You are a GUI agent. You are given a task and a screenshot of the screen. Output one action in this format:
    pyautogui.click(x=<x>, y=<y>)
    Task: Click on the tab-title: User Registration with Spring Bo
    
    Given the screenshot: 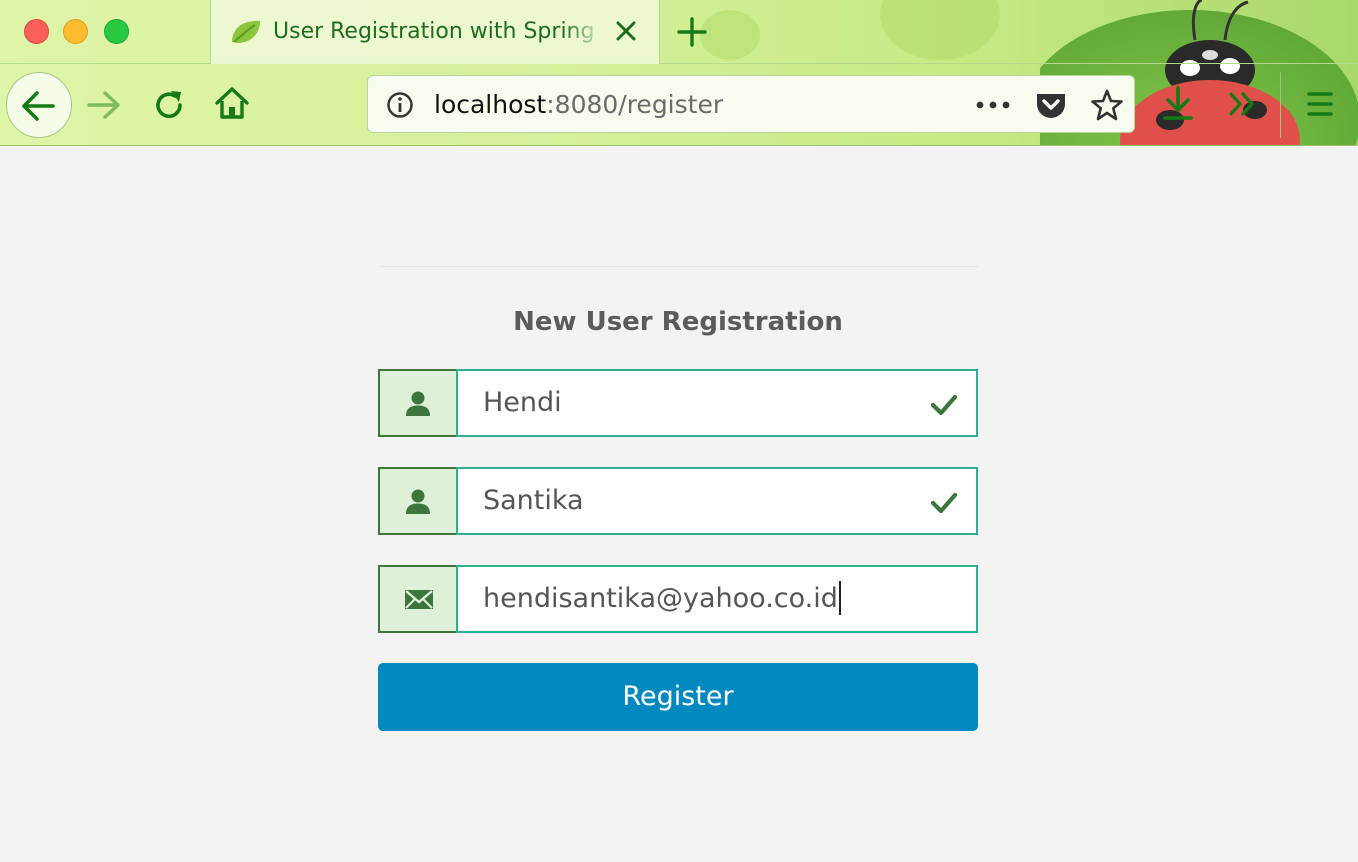 What is the action you would take?
    pyautogui.click(x=438, y=31)
    